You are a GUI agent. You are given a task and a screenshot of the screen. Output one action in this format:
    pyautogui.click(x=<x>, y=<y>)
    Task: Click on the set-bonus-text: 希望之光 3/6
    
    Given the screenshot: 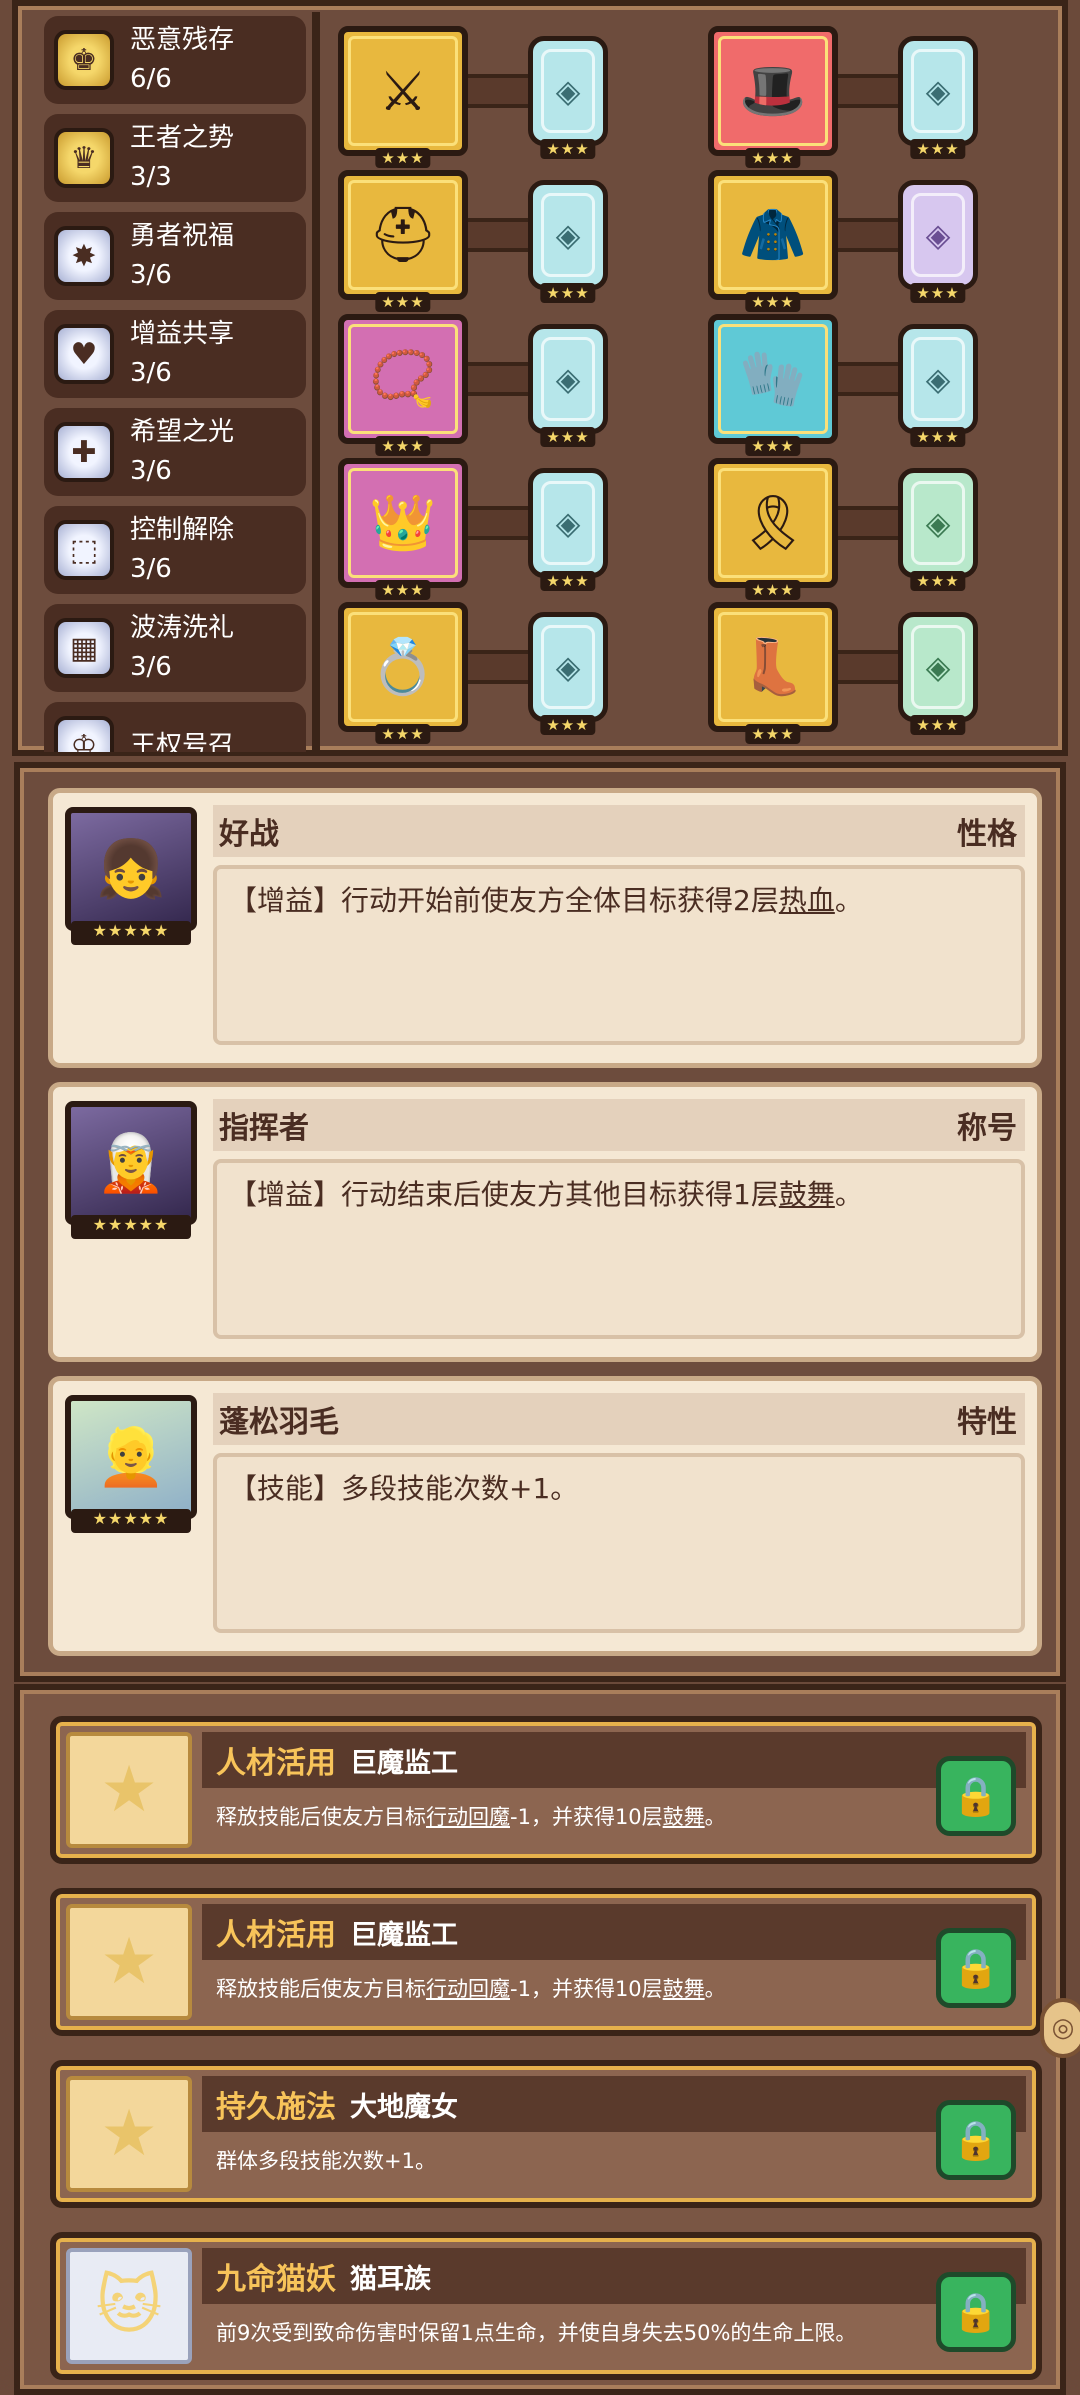 What is the action you would take?
    pyautogui.click(x=182, y=452)
    